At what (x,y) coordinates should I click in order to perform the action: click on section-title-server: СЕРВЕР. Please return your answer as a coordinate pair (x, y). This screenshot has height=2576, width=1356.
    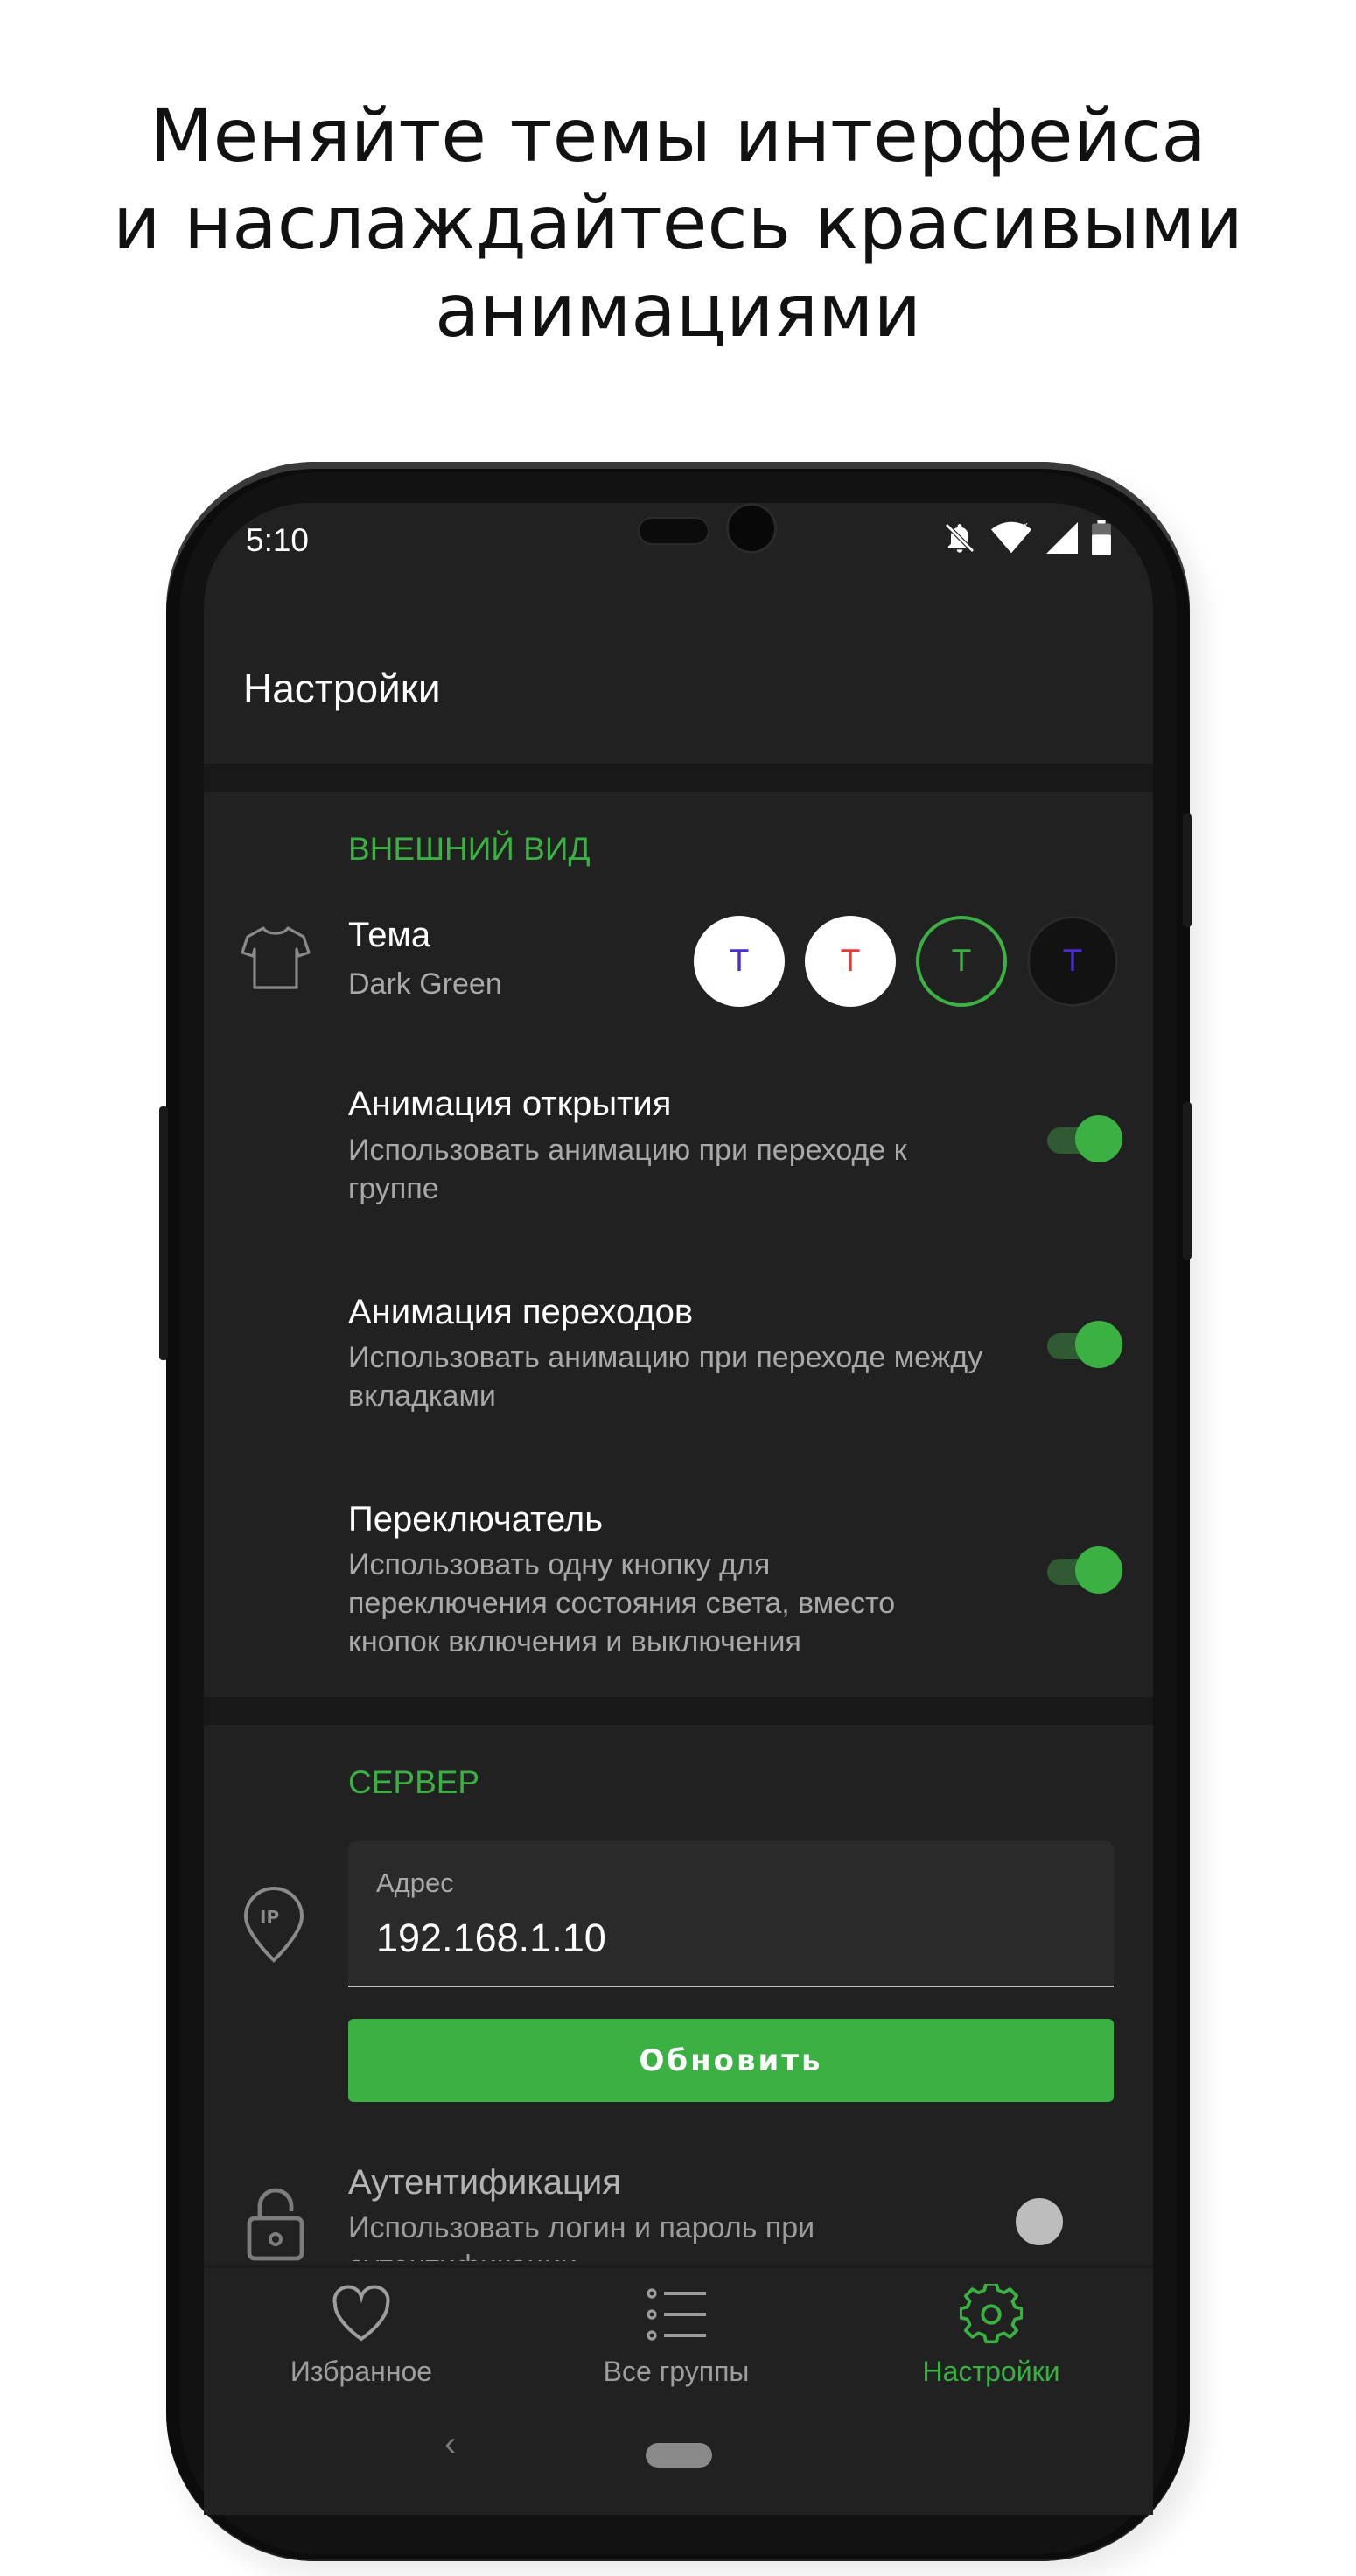
    Looking at the image, I should click on (414, 1782).